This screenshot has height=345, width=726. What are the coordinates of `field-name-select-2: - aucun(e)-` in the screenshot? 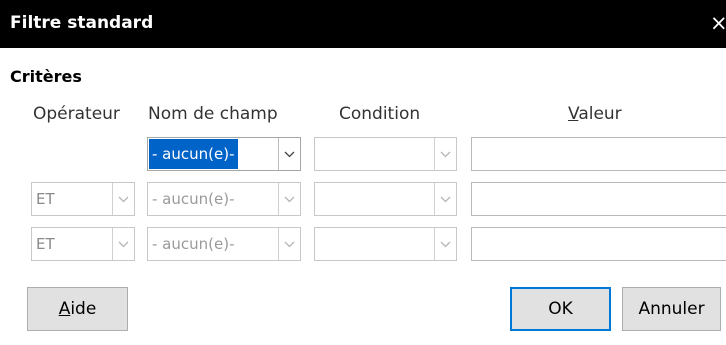 It's located at (224, 199).